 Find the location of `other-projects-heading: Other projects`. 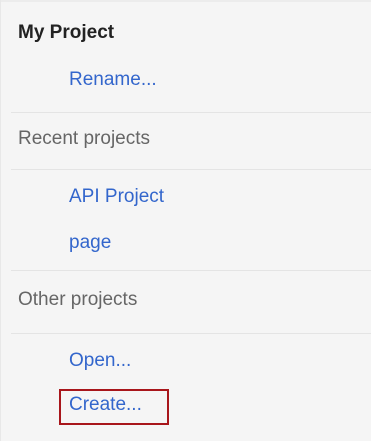

other-projects-heading: Other projects is located at coordinates (78, 299).